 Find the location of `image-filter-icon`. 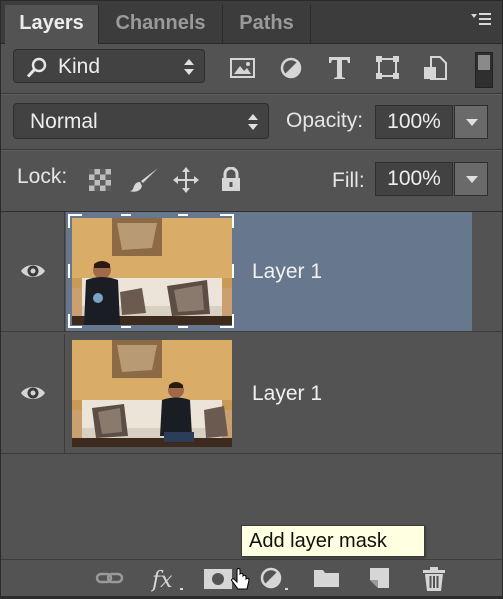

image-filter-icon is located at coordinates (243, 68).